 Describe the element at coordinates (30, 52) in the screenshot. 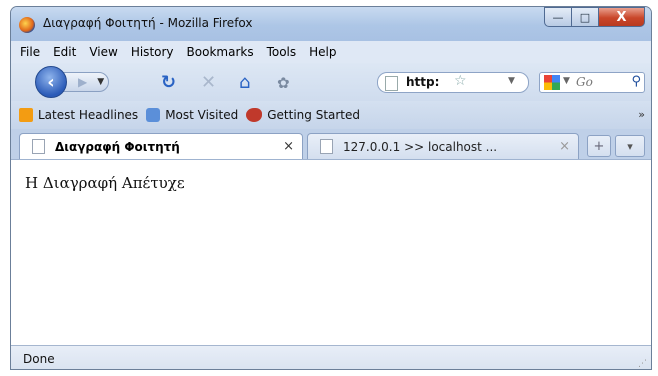

I see `menu-file: File` at that location.